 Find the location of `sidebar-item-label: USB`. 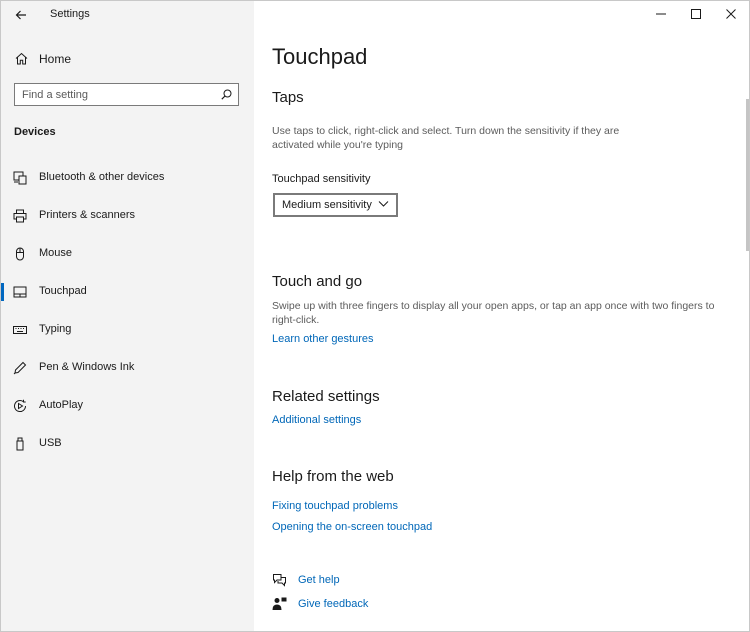

sidebar-item-label: USB is located at coordinates (50, 443).